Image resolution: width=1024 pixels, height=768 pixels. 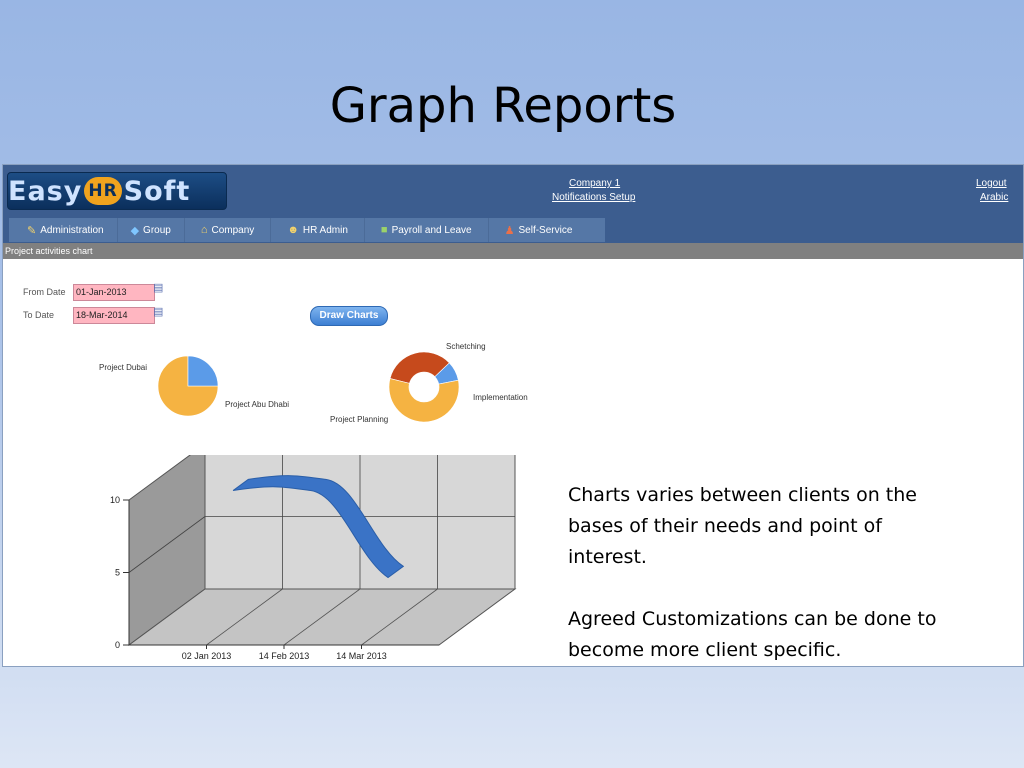 I want to click on nav-self-service: ♟ Self-Service, so click(x=539, y=230).